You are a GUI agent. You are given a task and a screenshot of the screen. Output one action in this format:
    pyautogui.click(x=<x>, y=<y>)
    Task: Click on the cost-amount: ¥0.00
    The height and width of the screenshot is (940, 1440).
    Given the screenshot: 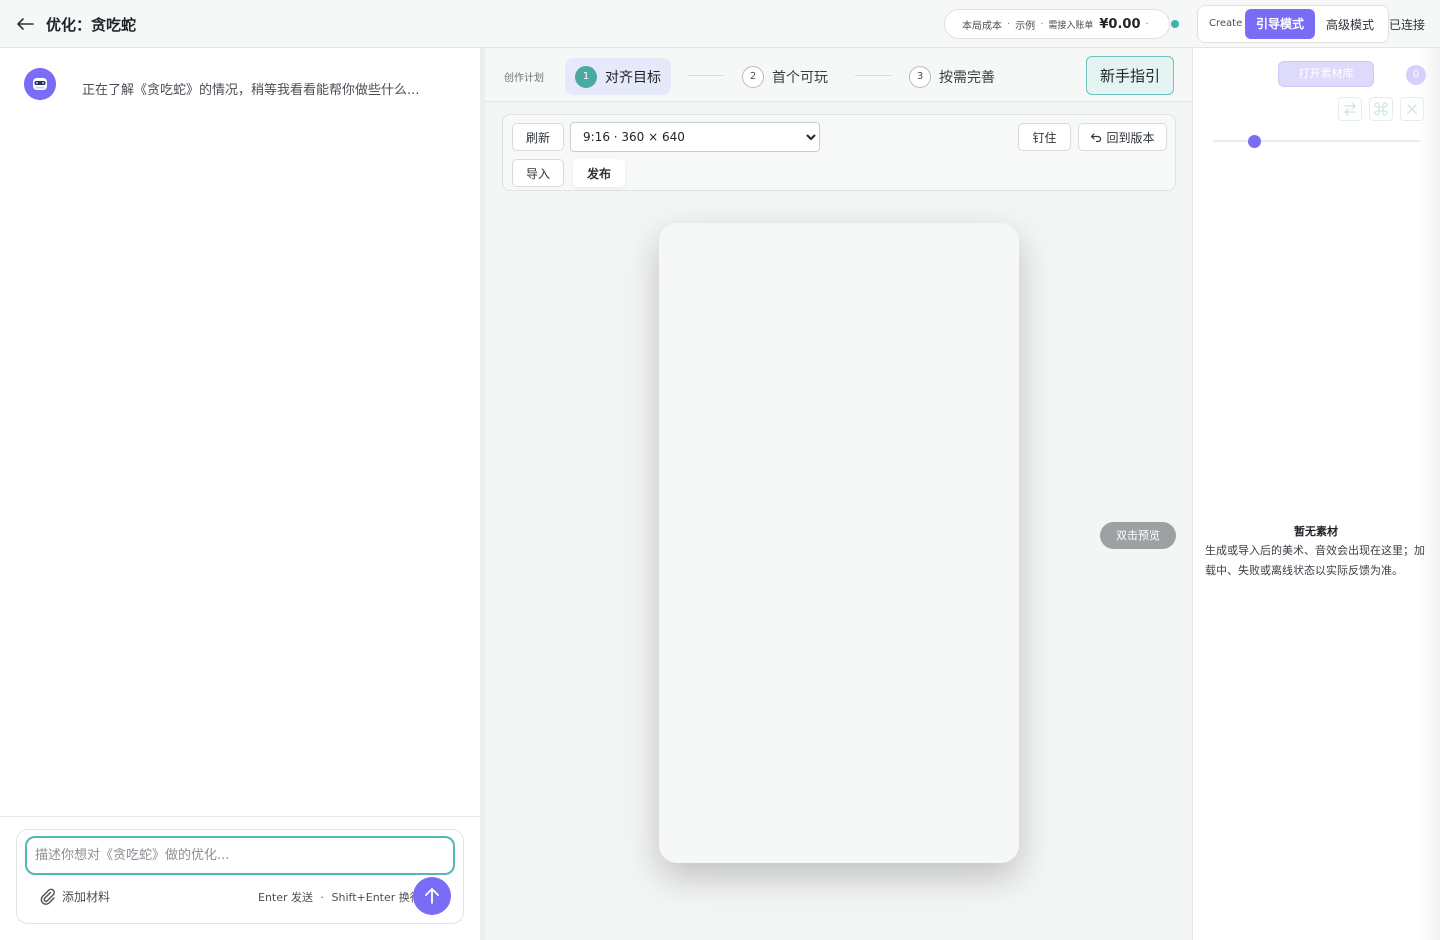 What is the action you would take?
    pyautogui.click(x=1120, y=24)
    